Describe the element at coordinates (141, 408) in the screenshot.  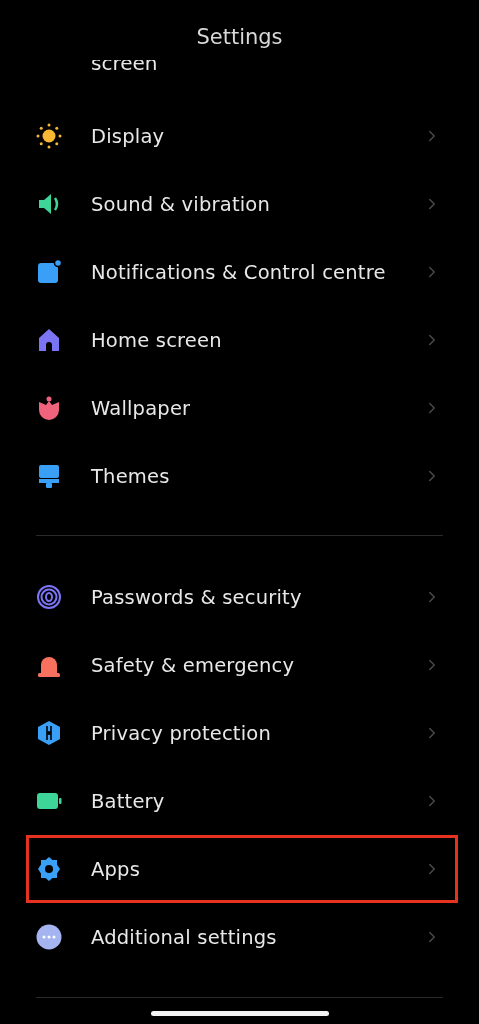
I see `menu-item-label: Wallpaper` at that location.